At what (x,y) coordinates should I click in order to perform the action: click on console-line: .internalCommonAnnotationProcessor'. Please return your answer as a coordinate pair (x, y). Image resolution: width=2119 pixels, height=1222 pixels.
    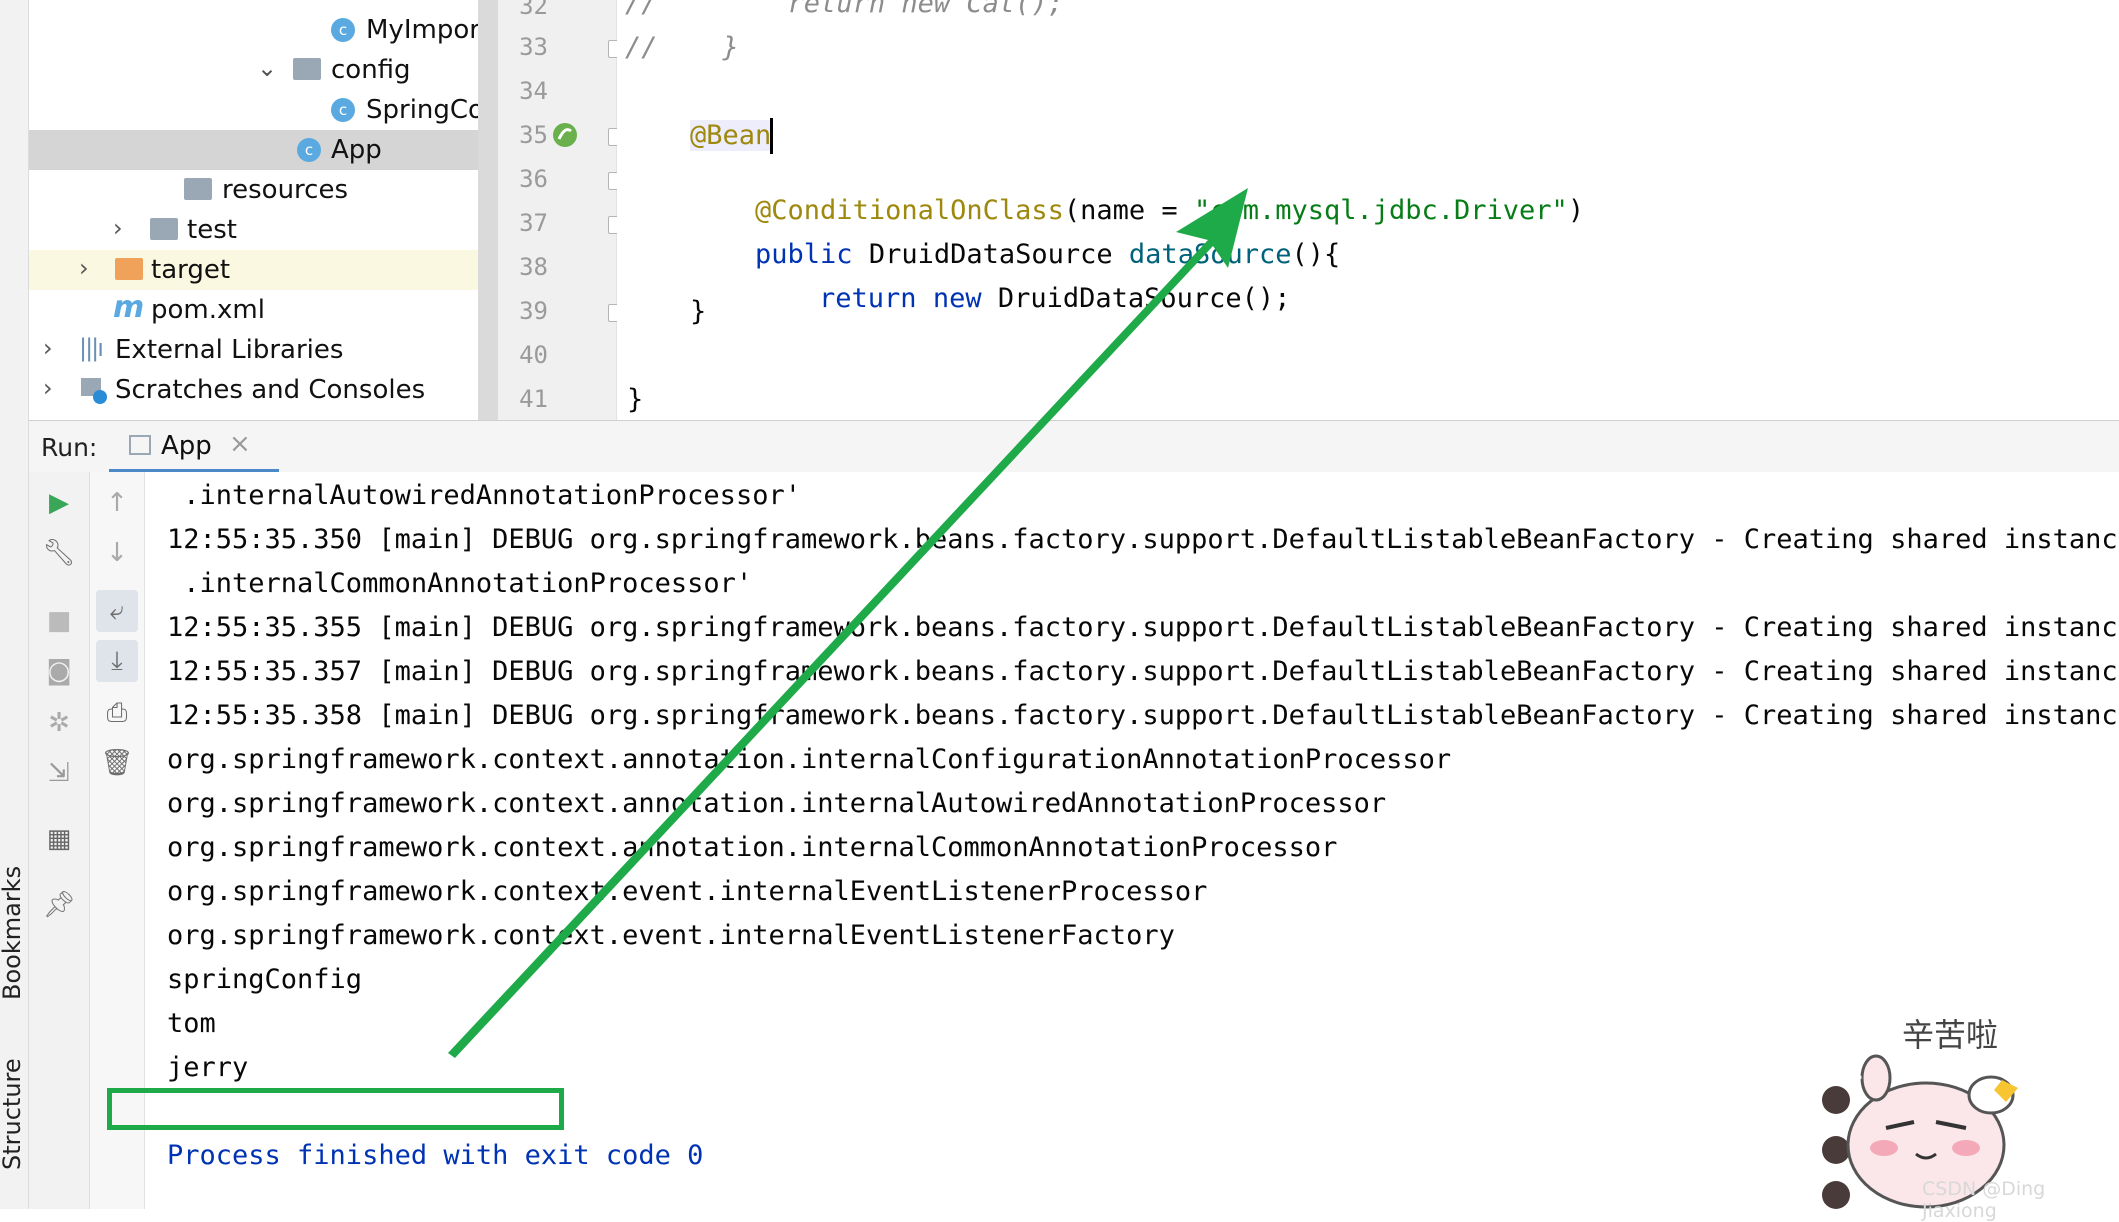
    Looking at the image, I should click on (460, 583).